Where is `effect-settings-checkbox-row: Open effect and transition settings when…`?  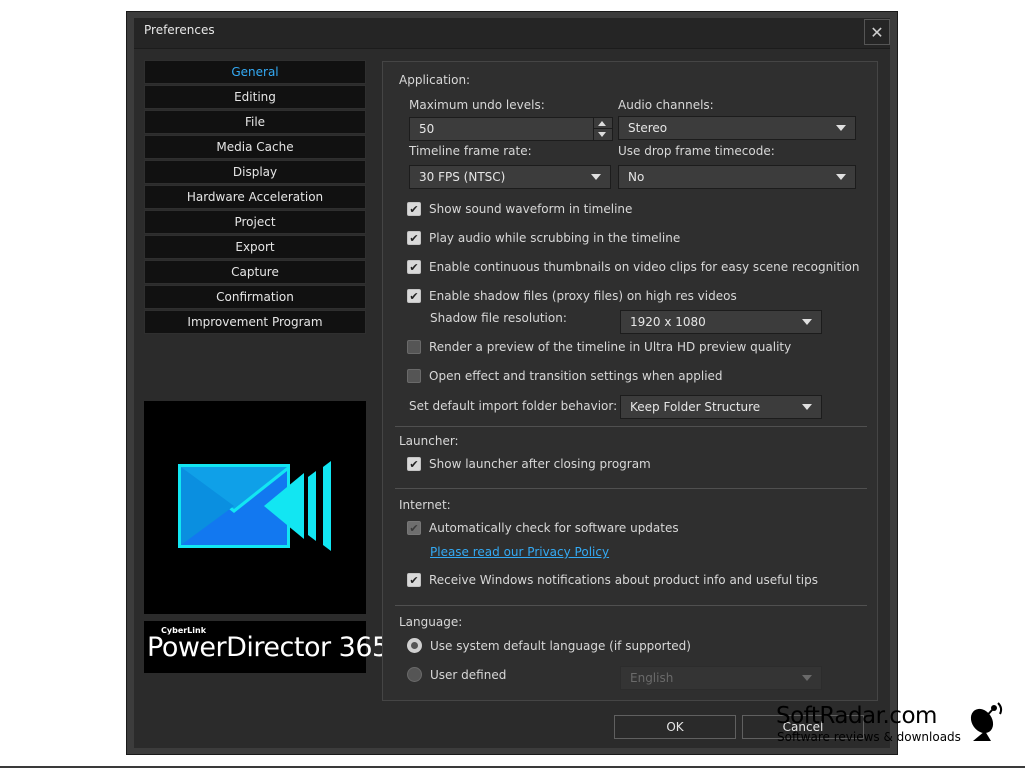
effect-settings-checkbox-row: Open effect and transition settings when… is located at coordinates (565, 376).